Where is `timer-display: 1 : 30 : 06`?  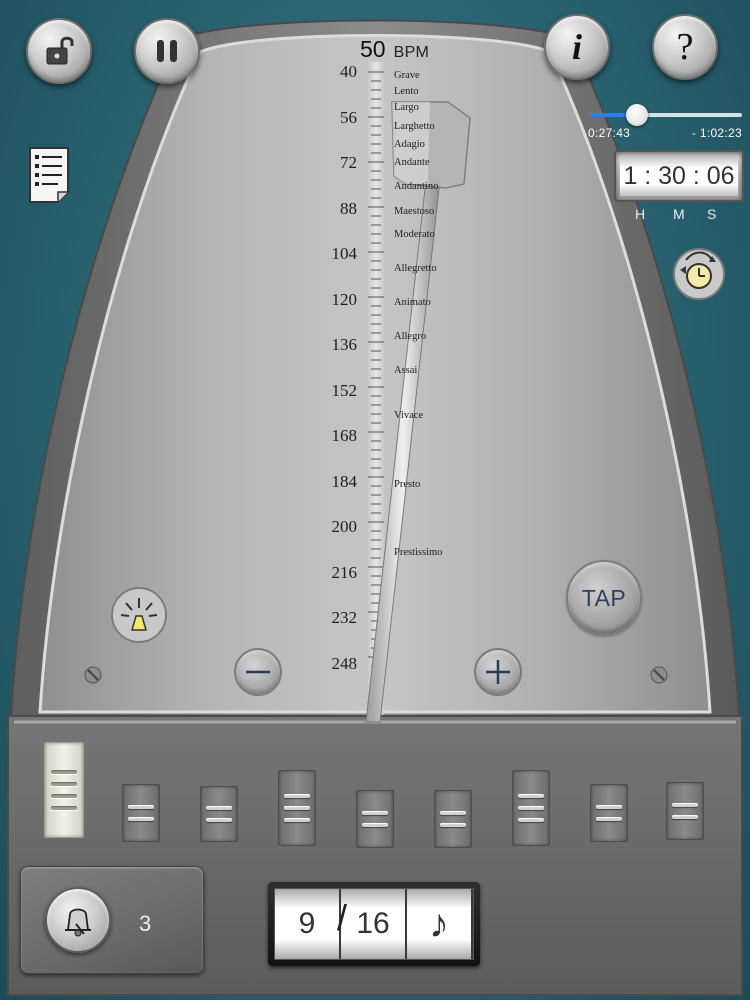 timer-display: 1 : 30 : 06 is located at coordinates (679, 176).